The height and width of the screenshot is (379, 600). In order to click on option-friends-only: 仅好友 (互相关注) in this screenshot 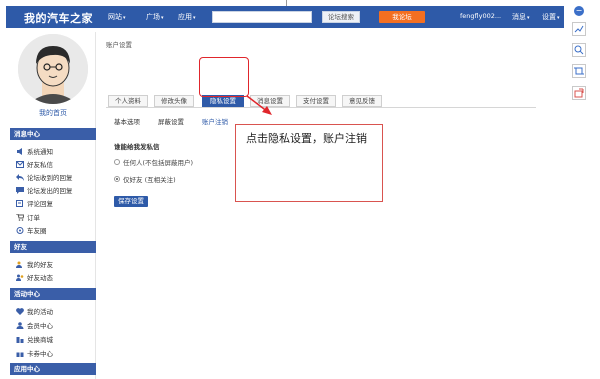, I will do `click(145, 179)`.